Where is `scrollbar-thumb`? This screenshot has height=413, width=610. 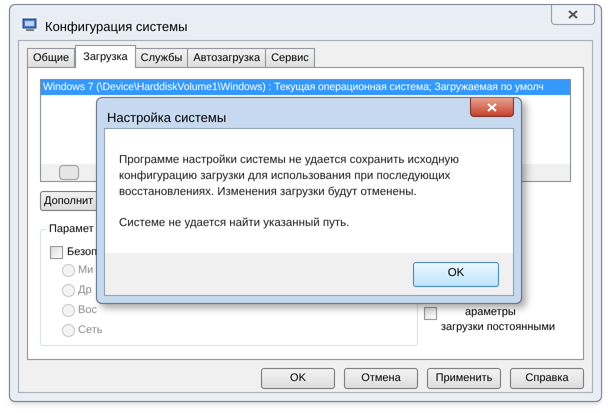 scrollbar-thumb is located at coordinates (69, 172).